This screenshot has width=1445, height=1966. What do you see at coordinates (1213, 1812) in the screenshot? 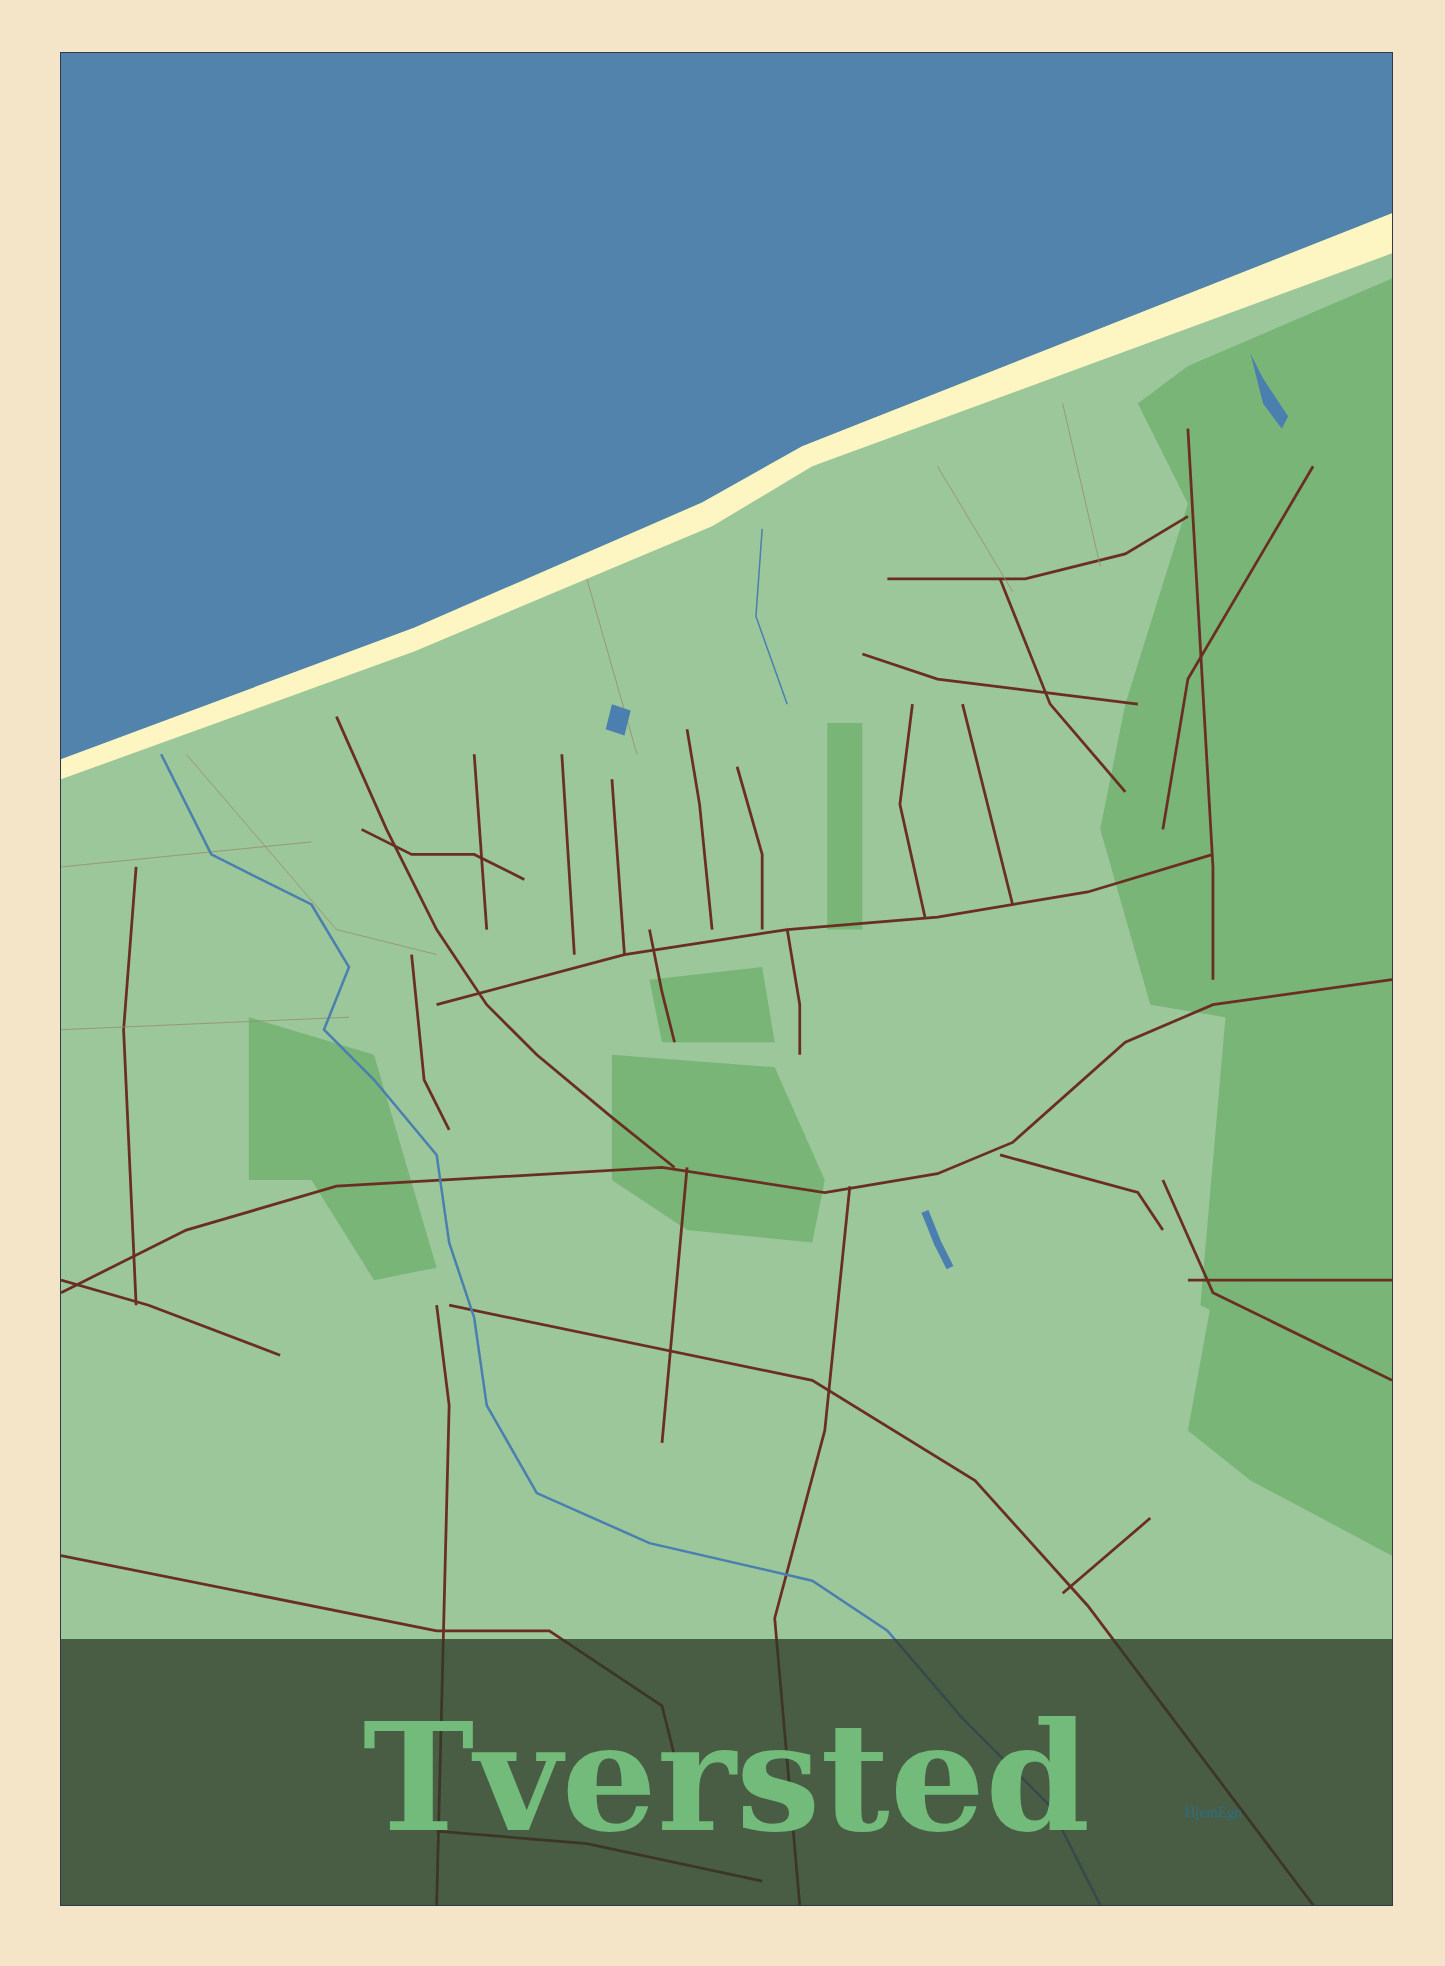
I see `brand-logo: HjemEgn` at bounding box center [1213, 1812].